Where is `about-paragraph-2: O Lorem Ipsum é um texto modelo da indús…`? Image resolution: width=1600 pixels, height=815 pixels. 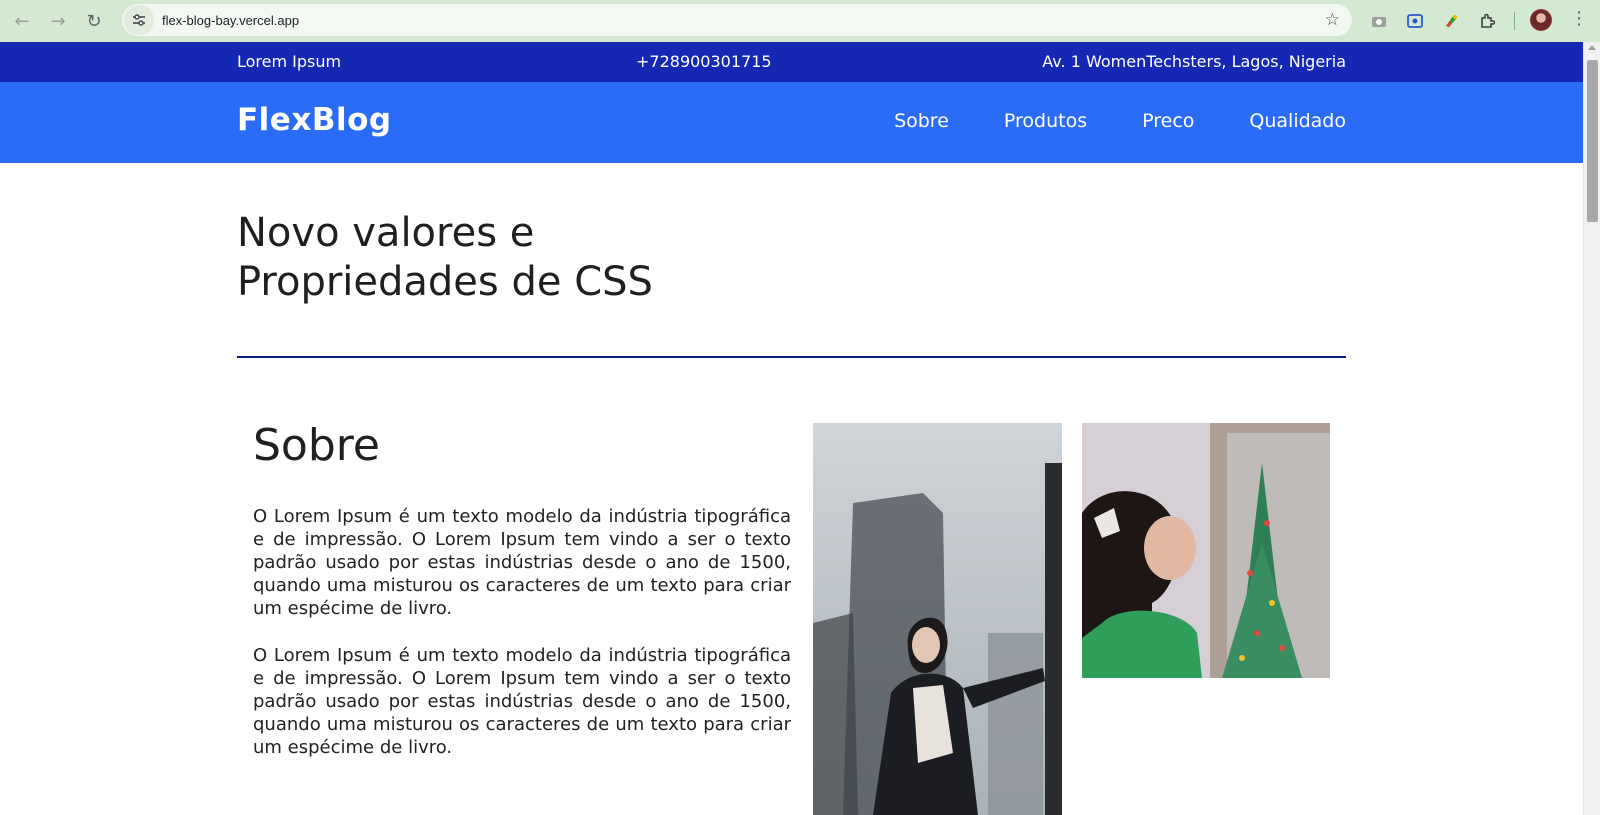 about-paragraph-2: O Lorem Ipsum é um texto modelo da indús… is located at coordinates (522, 701).